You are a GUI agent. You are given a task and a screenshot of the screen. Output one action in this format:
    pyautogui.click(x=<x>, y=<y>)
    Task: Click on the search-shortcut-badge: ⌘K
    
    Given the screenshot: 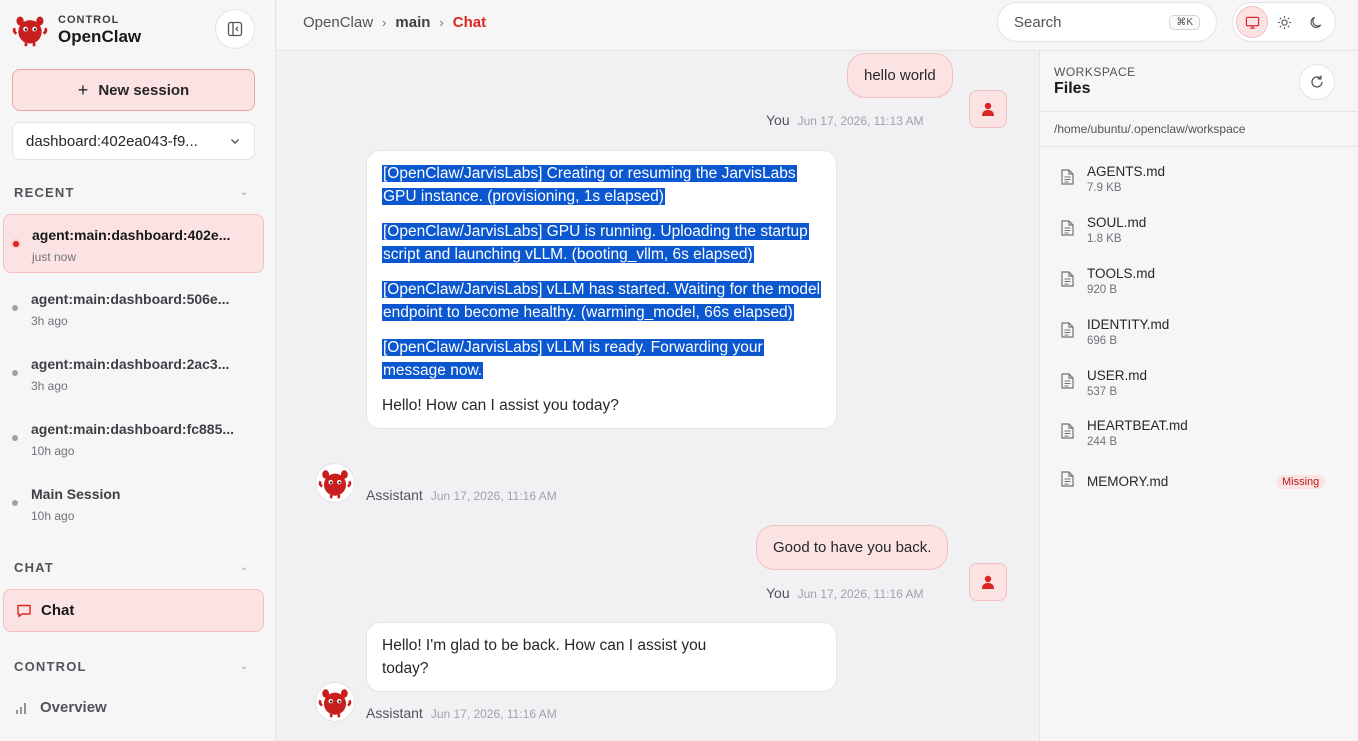 What is the action you would take?
    pyautogui.click(x=1184, y=22)
    